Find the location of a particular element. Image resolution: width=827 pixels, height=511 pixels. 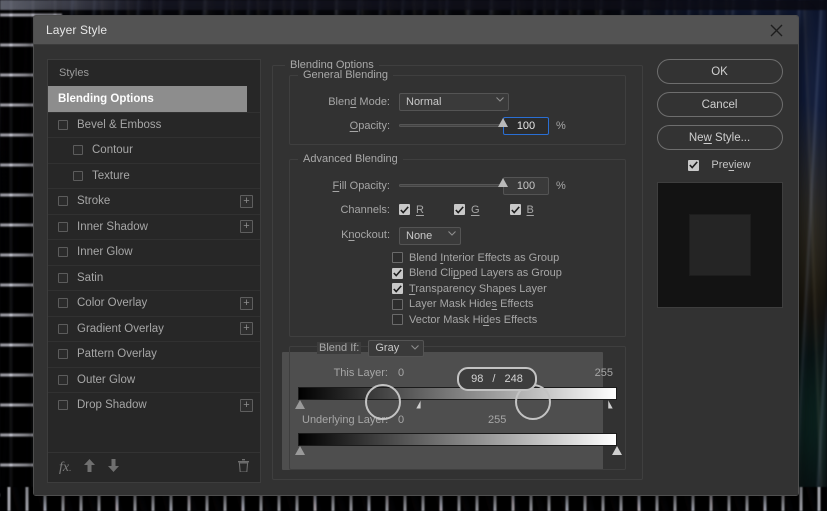

page-title: Layer Style is located at coordinates (77, 30).